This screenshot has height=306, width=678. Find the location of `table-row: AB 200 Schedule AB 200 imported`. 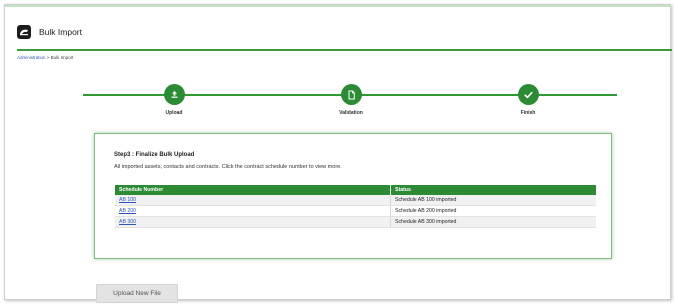

table-row: AB 200 Schedule AB 200 imported is located at coordinates (355, 211).